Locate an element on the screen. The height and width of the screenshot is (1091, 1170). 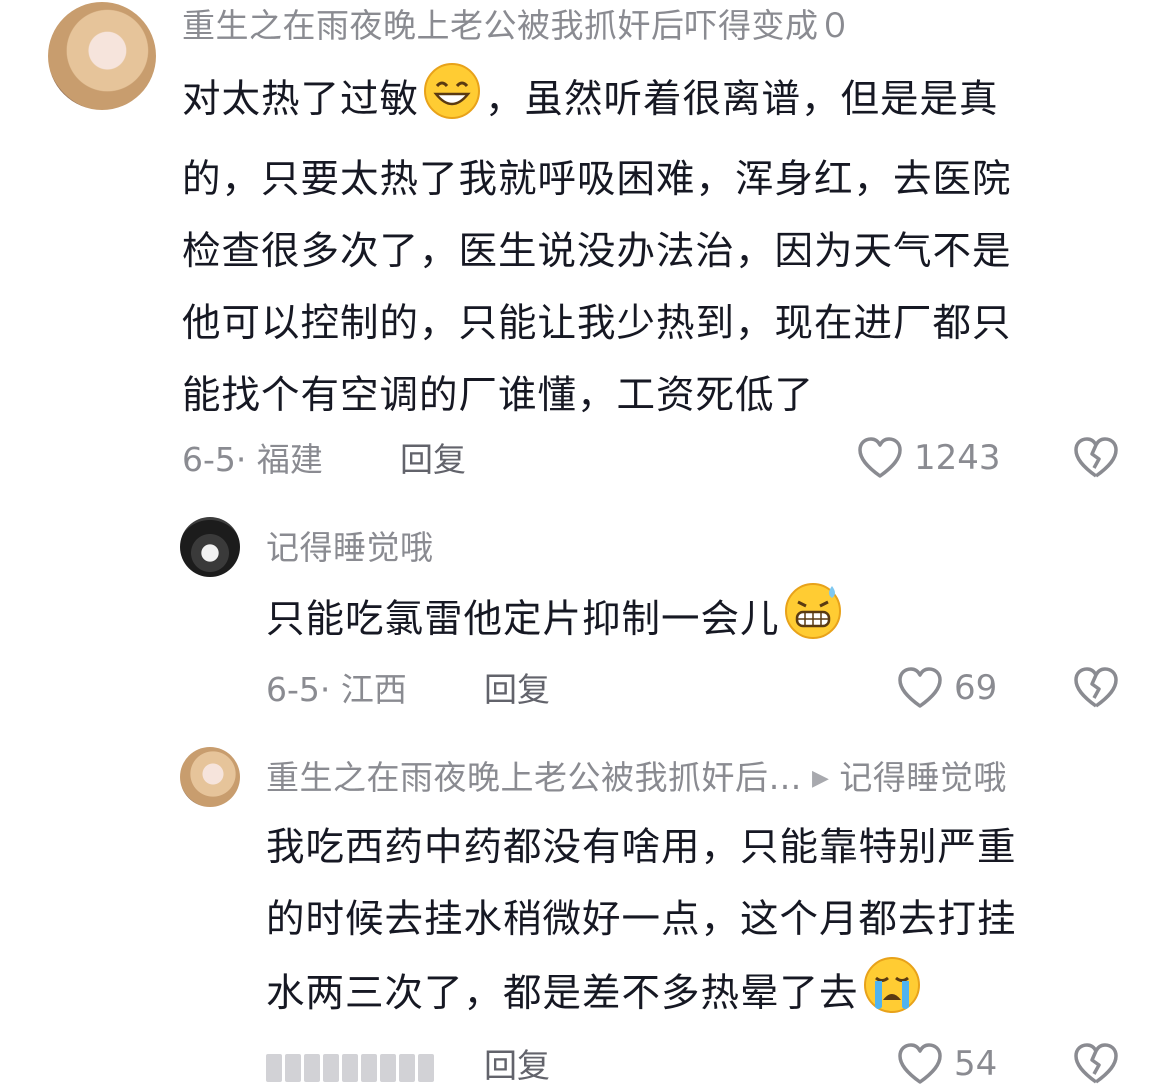
comment-line: 水两三次了，都是差不多热晕了去 is located at coordinates (562, 993).